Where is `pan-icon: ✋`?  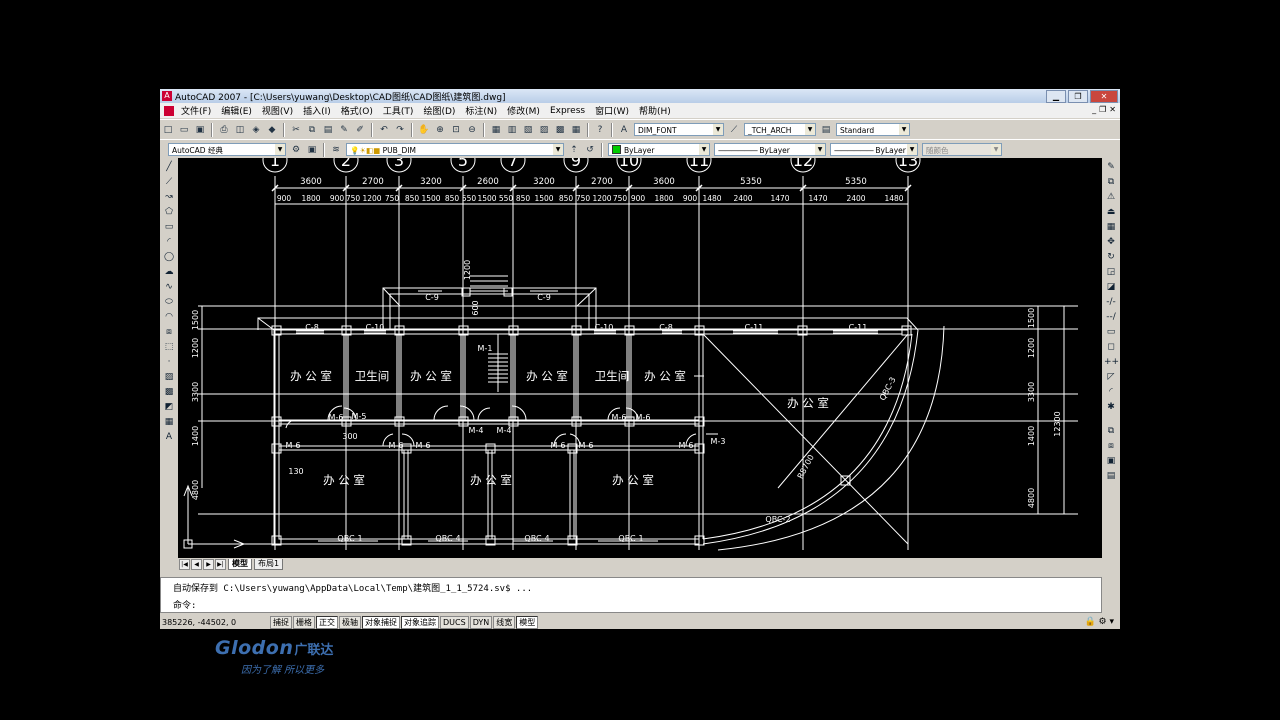 pan-icon: ✋ is located at coordinates (424, 130).